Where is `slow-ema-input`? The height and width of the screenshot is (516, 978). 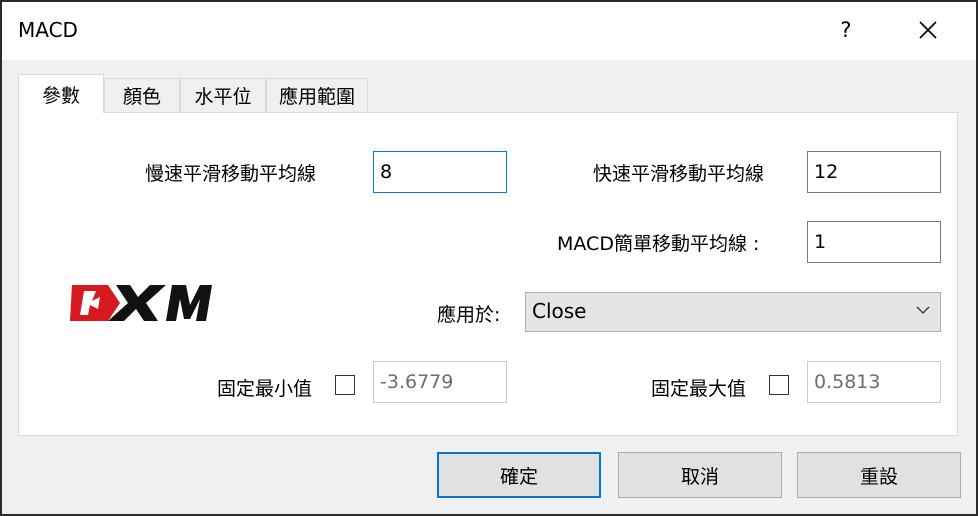 slow-ema-input is located at coordinates (440, 172).